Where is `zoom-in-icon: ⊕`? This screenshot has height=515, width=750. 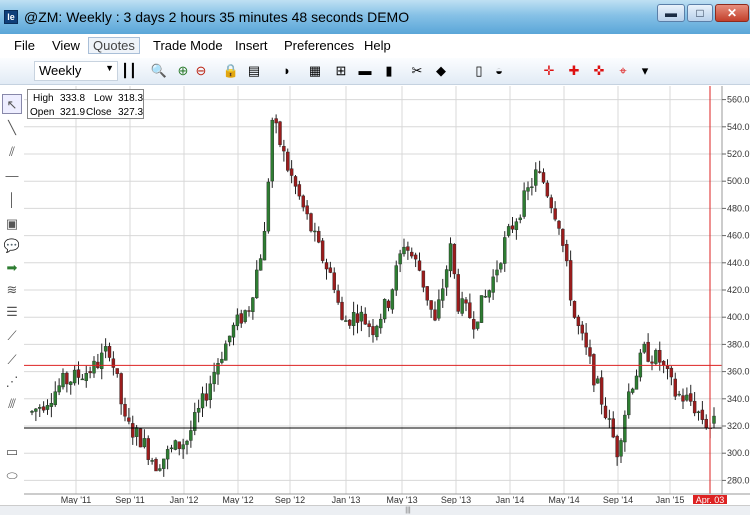
zoom-in-icon: ⊕ is located at coordinates (183, 71).